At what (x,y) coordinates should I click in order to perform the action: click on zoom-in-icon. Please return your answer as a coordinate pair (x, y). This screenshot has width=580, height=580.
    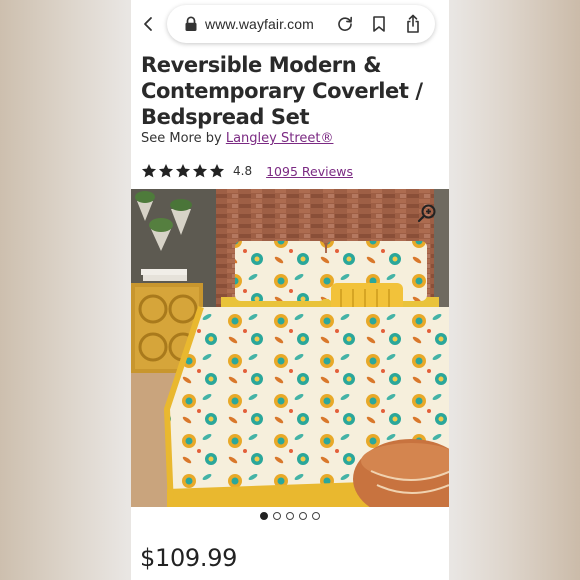
    Looking at the image, I should click on (427, 213).